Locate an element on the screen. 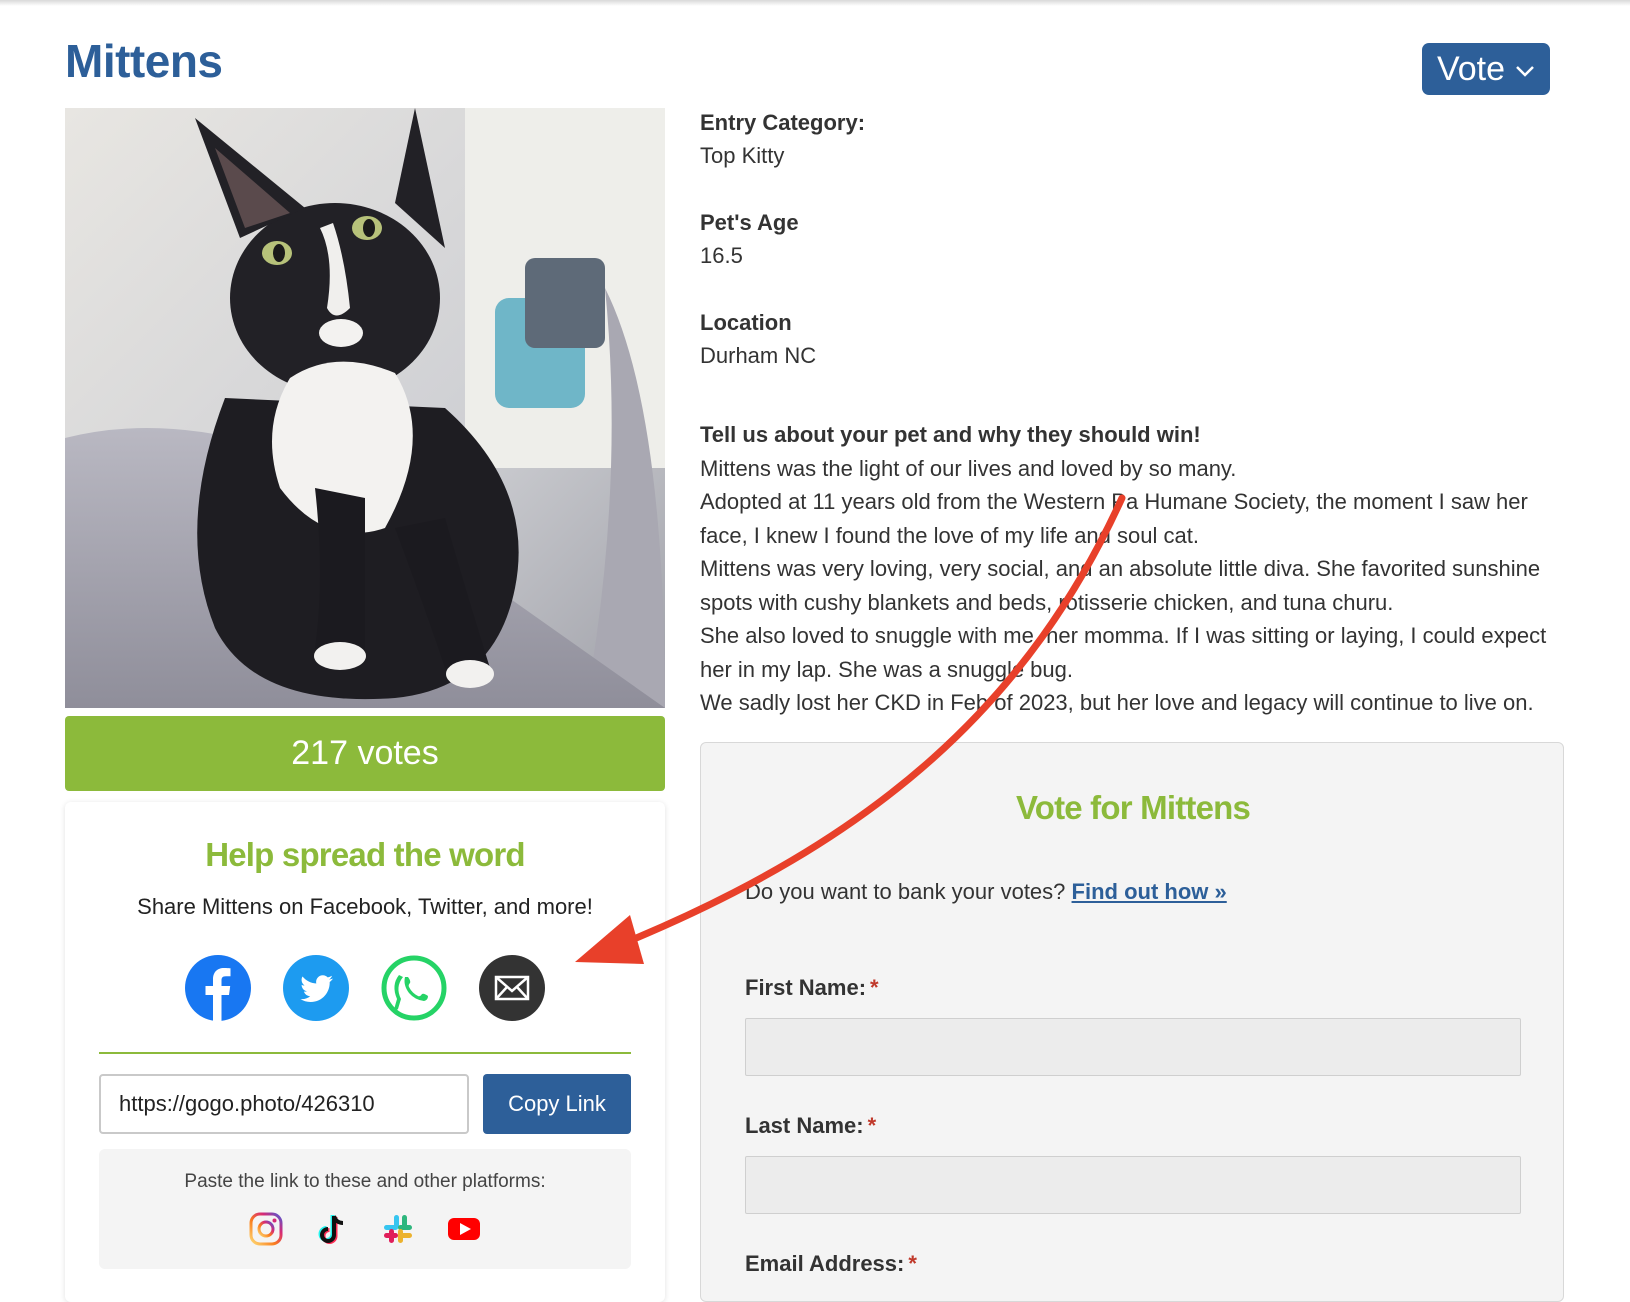  location-value: Durham NC is located at coordinates (758, 355).